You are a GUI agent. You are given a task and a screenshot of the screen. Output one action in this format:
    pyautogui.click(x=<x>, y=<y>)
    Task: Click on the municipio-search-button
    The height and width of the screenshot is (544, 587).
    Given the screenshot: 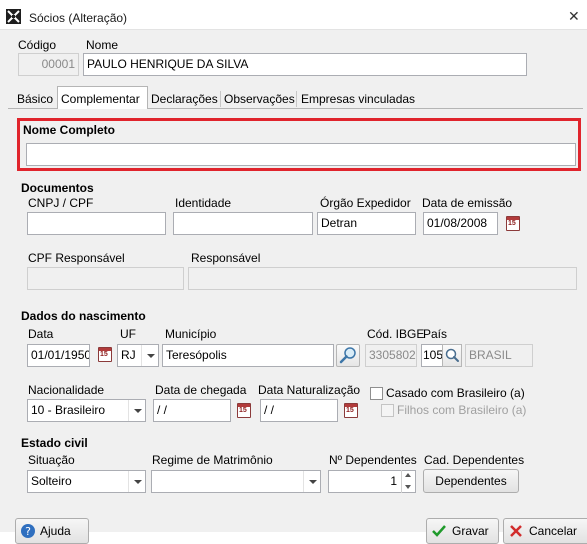 What is the action you would take?
    pyautogui.click(x=348, y=355)
    